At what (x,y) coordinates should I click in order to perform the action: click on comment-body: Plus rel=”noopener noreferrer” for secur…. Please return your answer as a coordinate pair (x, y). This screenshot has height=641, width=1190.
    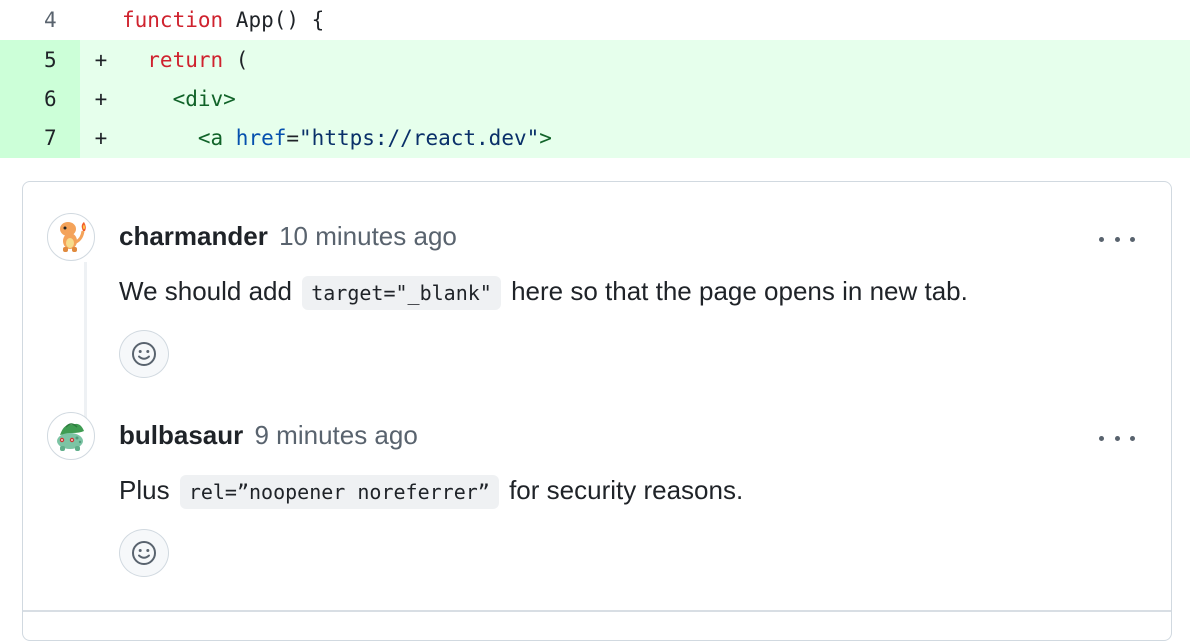
    Looking at the image, I should click on (431, 492).